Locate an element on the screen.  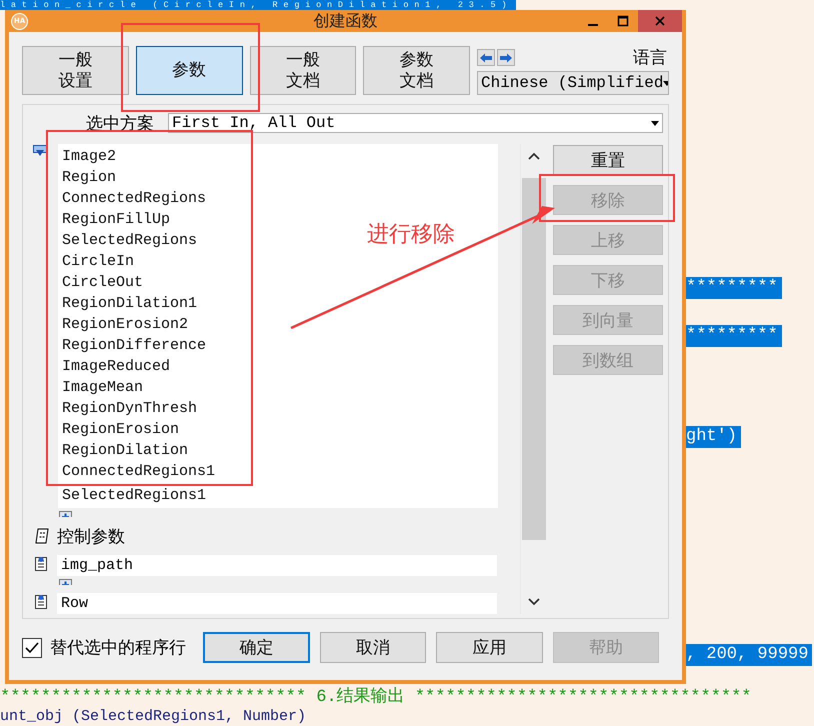
code-line: ****************************** 6.结果输出 ********************************* is located at coordinates (376, 698).